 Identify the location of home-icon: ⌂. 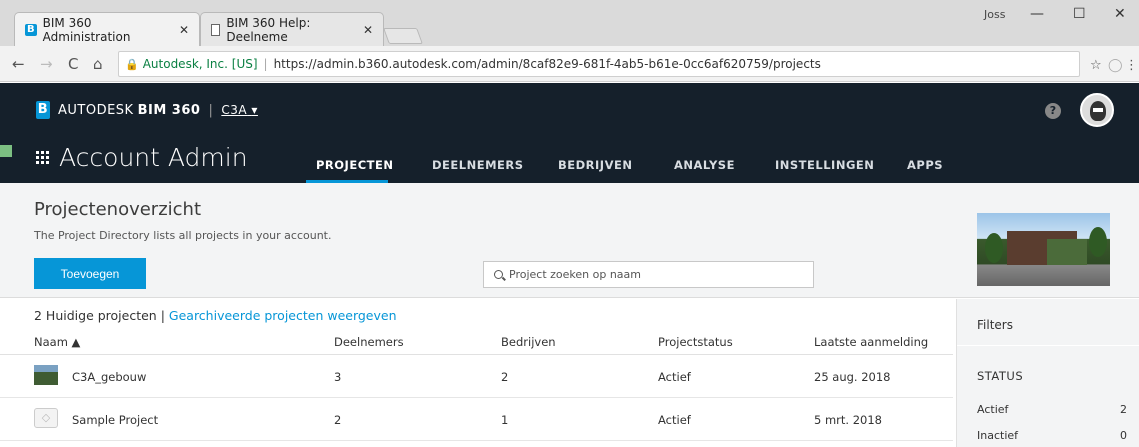
(98, 64).